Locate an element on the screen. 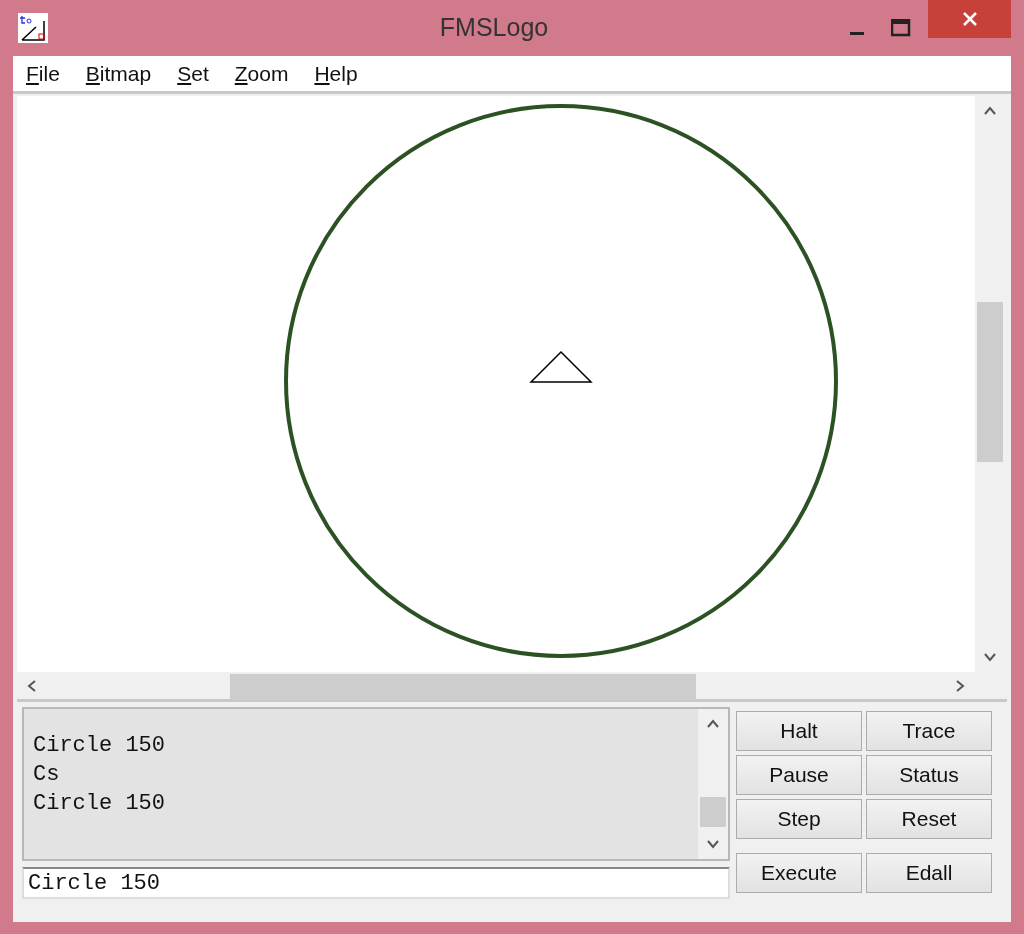  menu-item: Zoom is located at coordinates (261, 73).